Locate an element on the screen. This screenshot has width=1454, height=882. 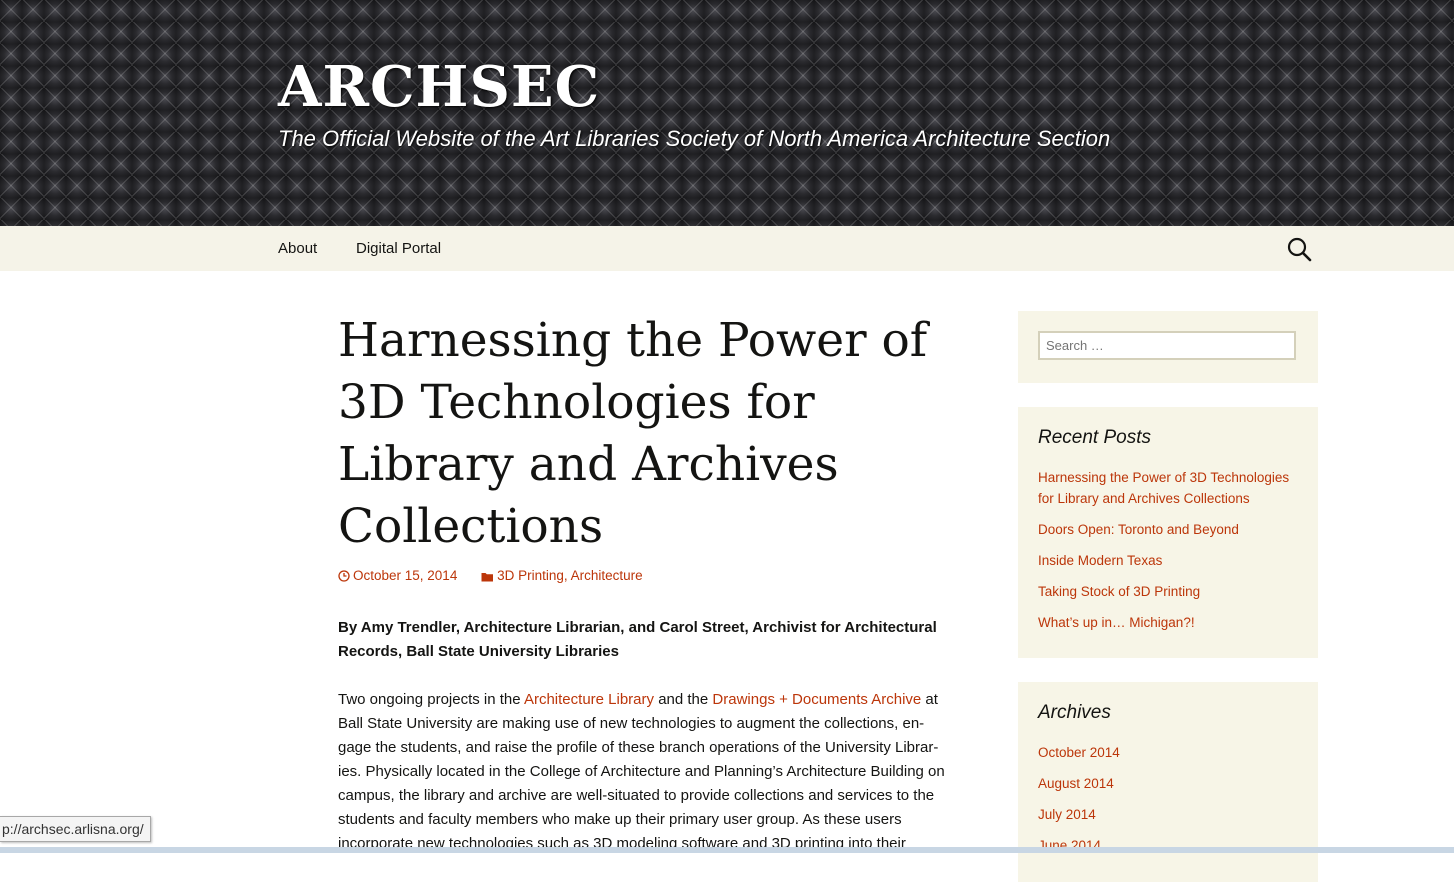
search-widget is located at coordinates (1168, 347).